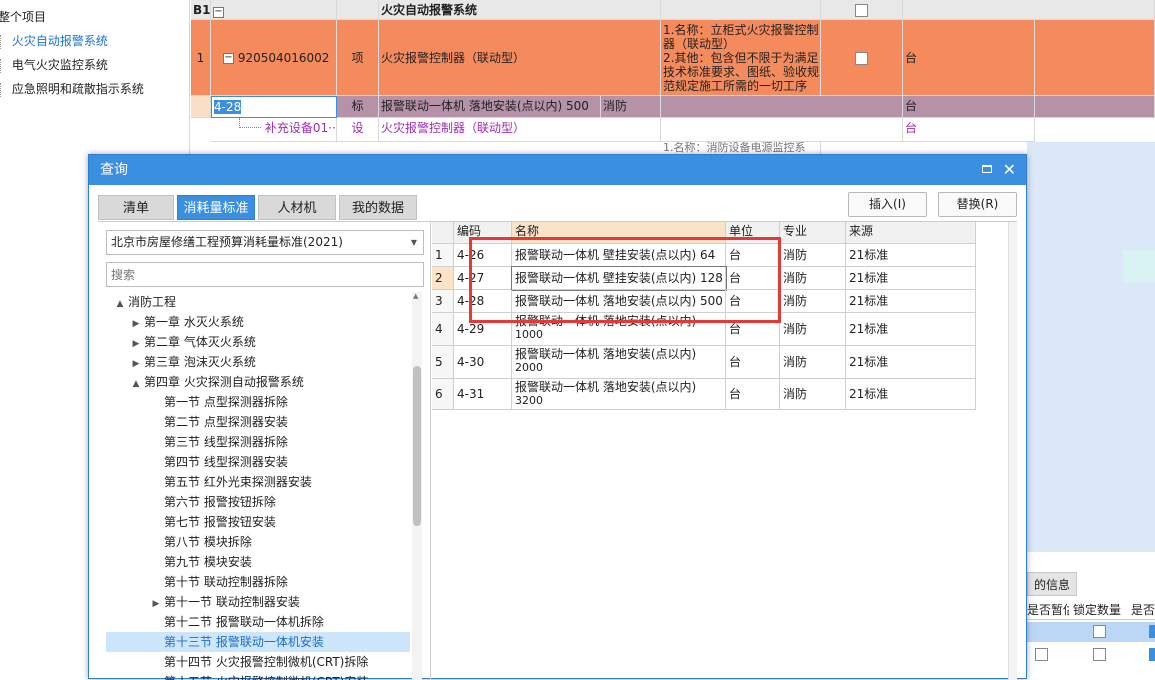  I want to click on tab-consumption-standard: 消耗量标准, so click(216, 207).